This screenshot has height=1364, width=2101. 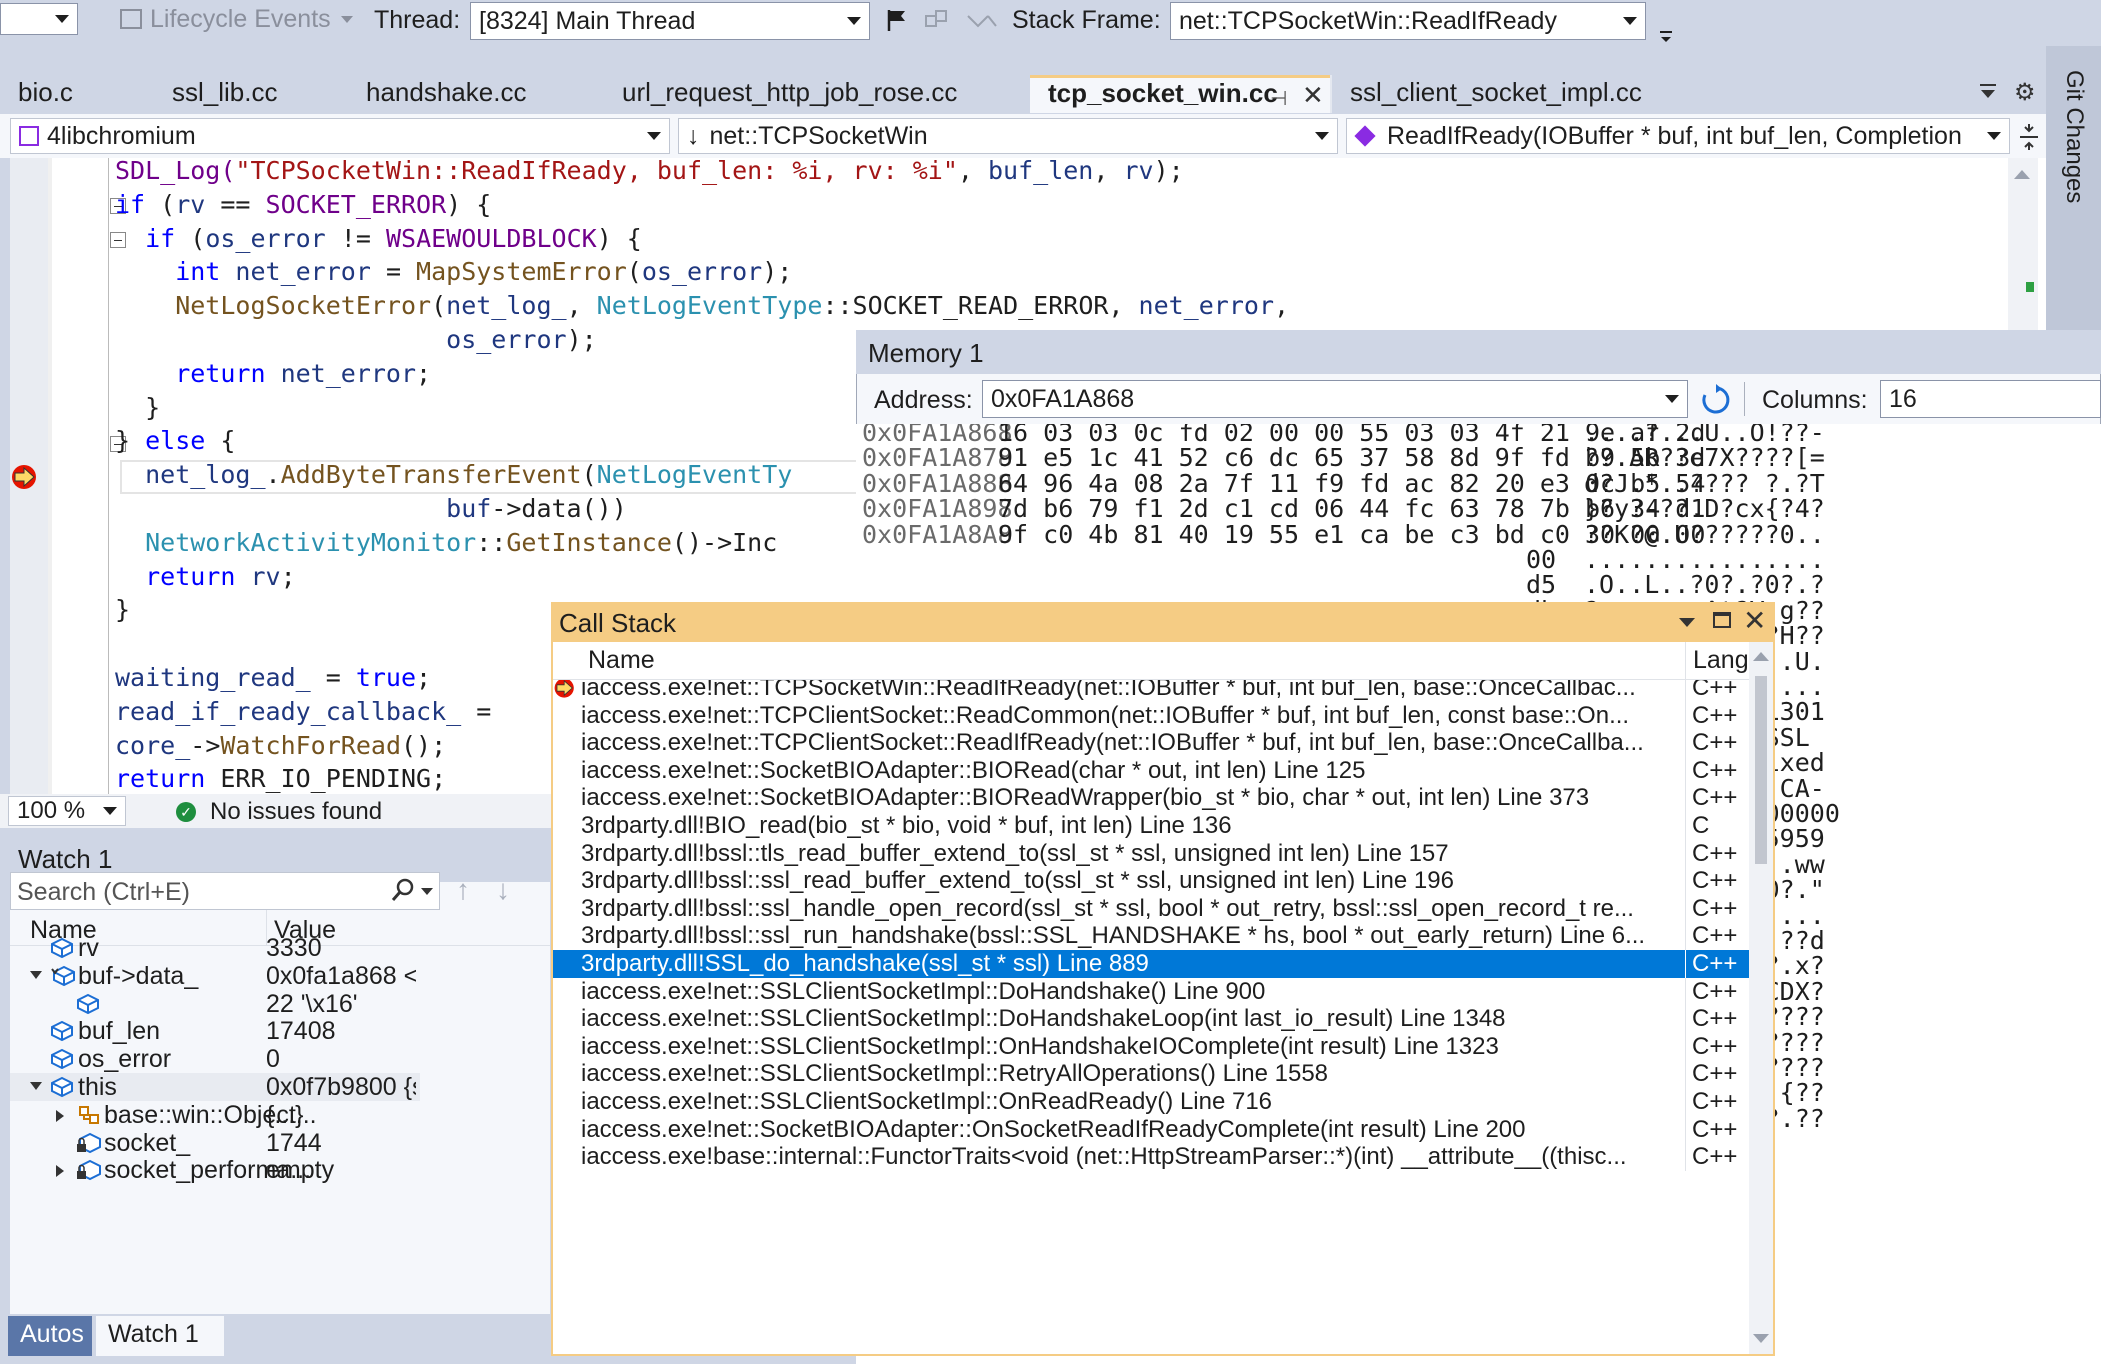 What do you see at coordinates (1990, 399) in the screenshot?
I see `memory-columns-field: 16` at bounding box center [1990, 399].